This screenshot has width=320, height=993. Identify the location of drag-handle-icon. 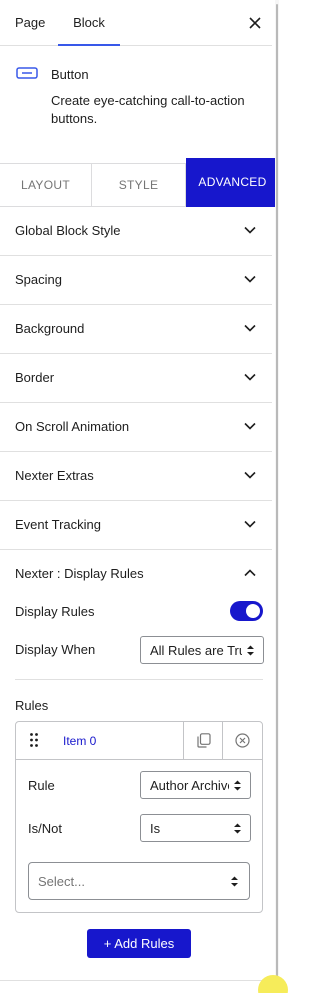
(34, 740).